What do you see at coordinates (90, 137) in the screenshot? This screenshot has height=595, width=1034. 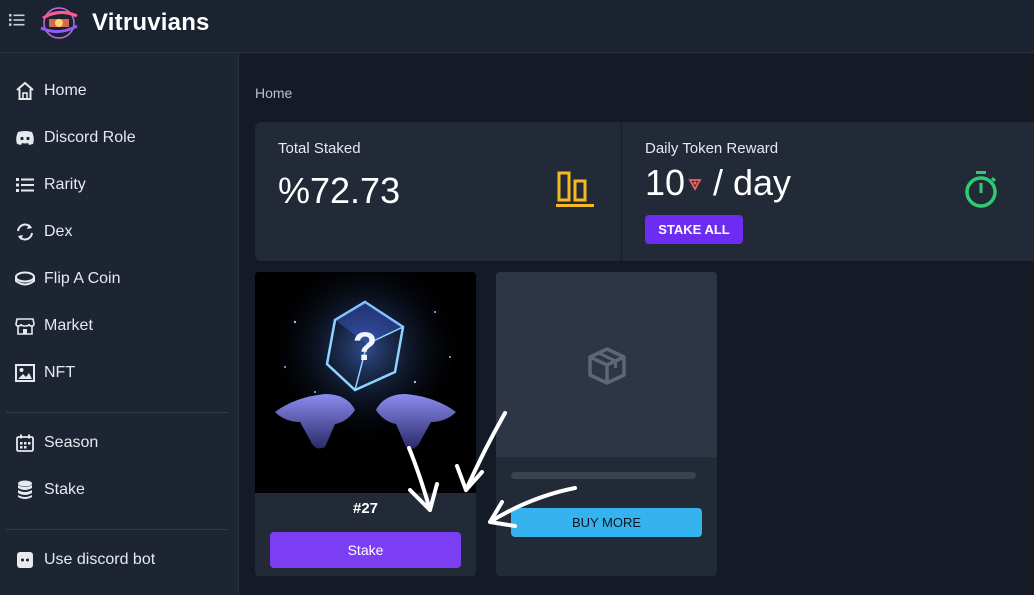 I see `sidebar-item-label: Discord Role` at bounding box center [90, 137].